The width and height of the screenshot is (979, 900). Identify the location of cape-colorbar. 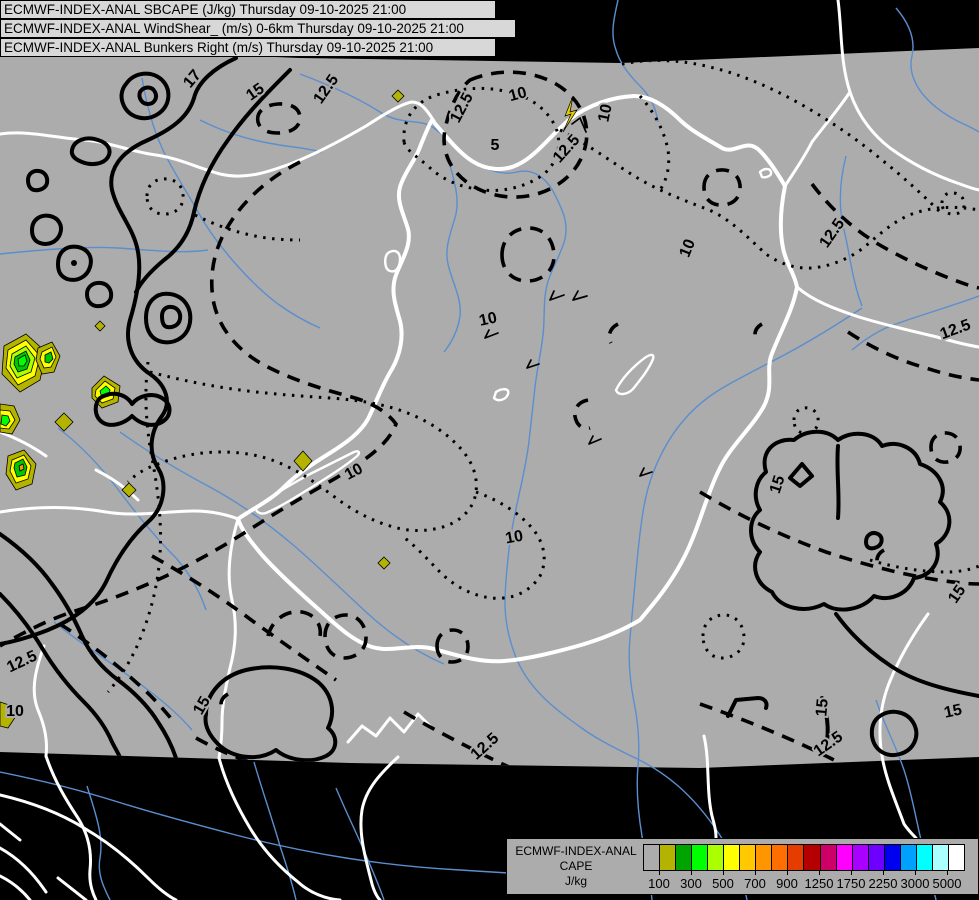
(804, 857).